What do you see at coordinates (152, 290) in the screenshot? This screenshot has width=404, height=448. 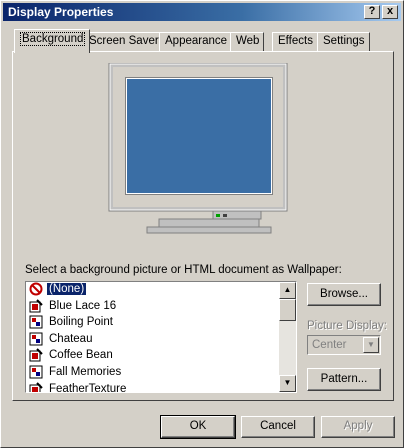 I see `list-item: (None)` at bounding box center [152, 290].